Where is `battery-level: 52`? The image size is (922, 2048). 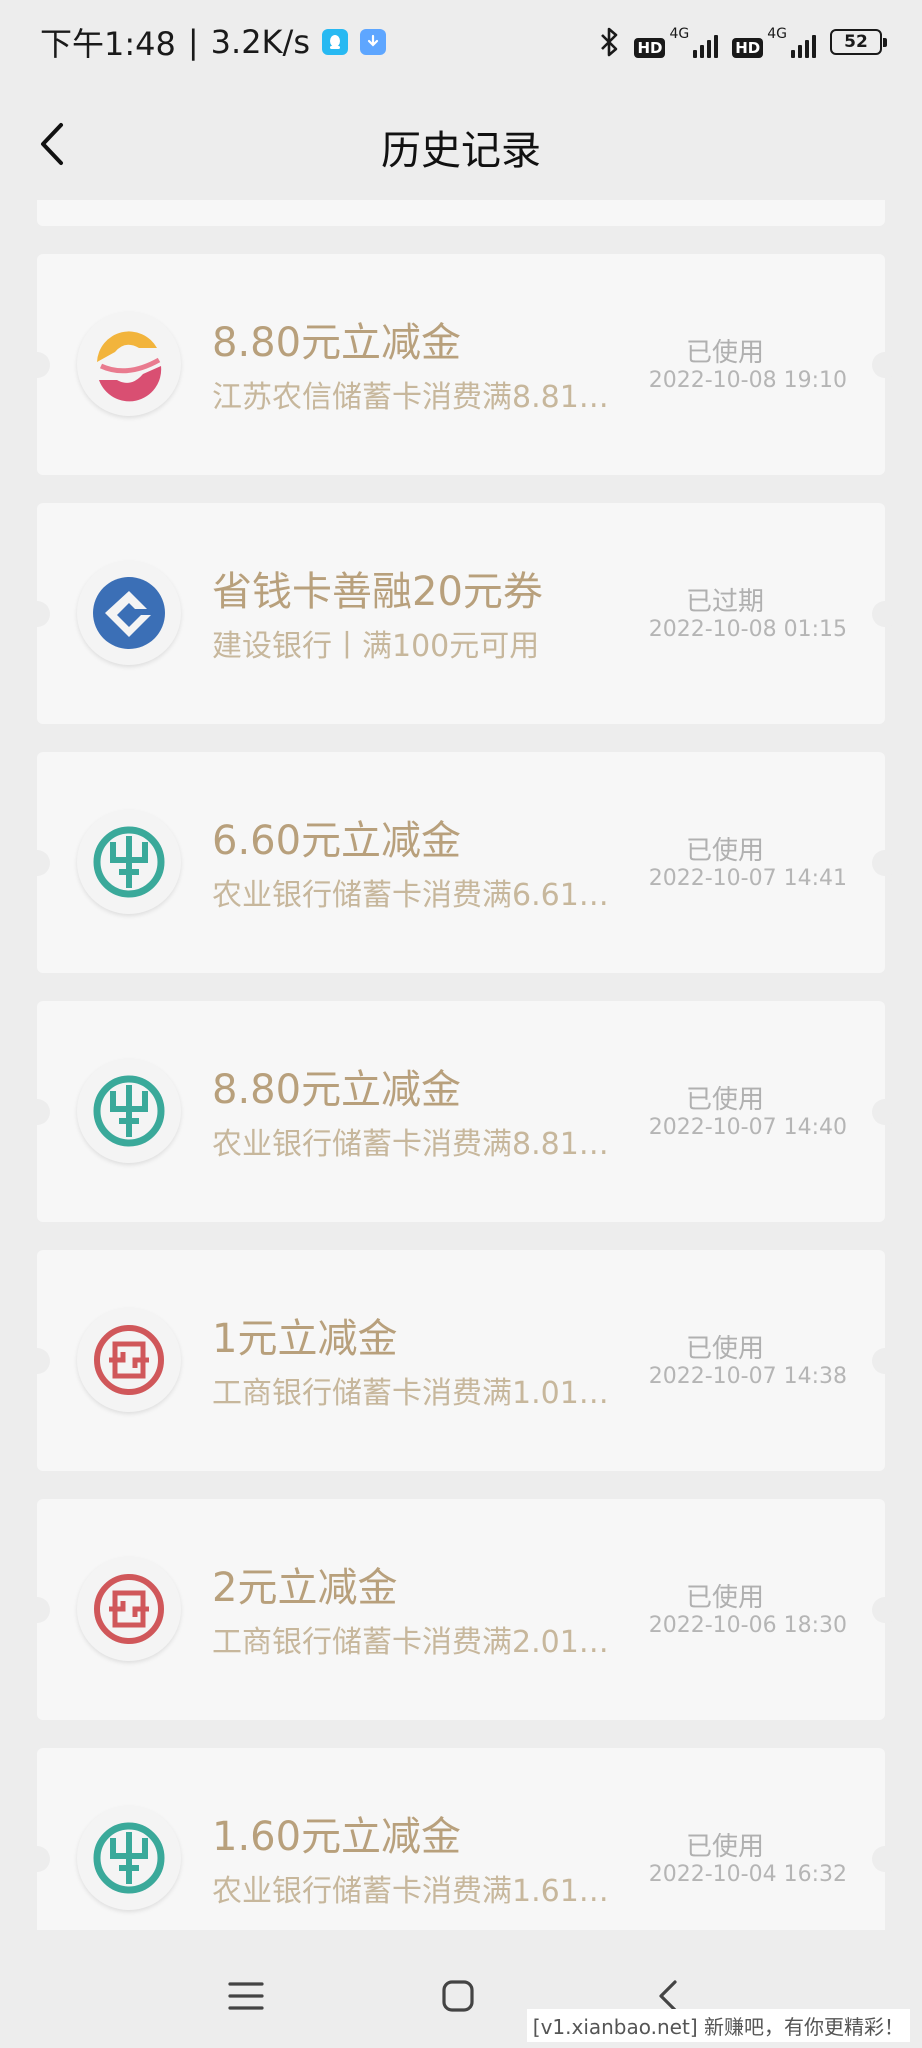
battery-level: 52 is located at coordinates (856, 42).